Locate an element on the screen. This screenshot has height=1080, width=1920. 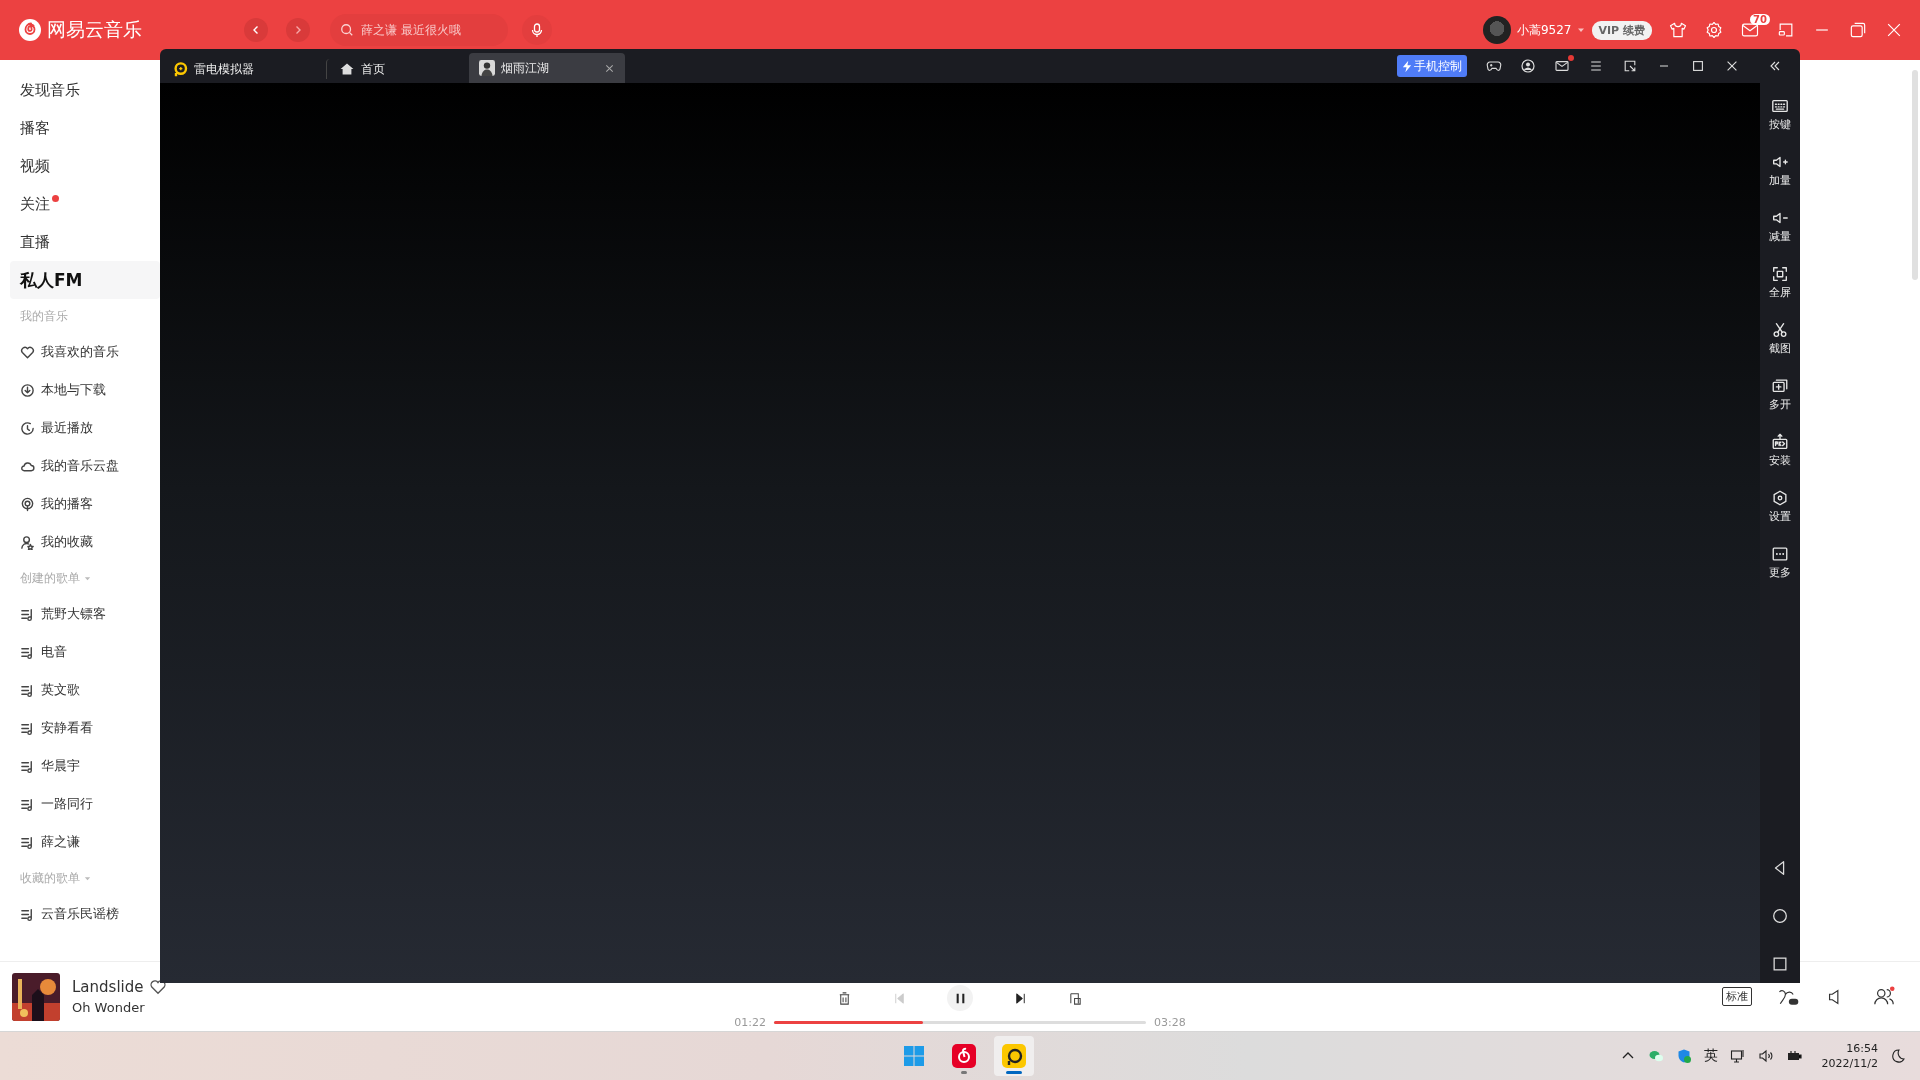
sidebar-item-label: 电音 is located at coordinates (54, 652).